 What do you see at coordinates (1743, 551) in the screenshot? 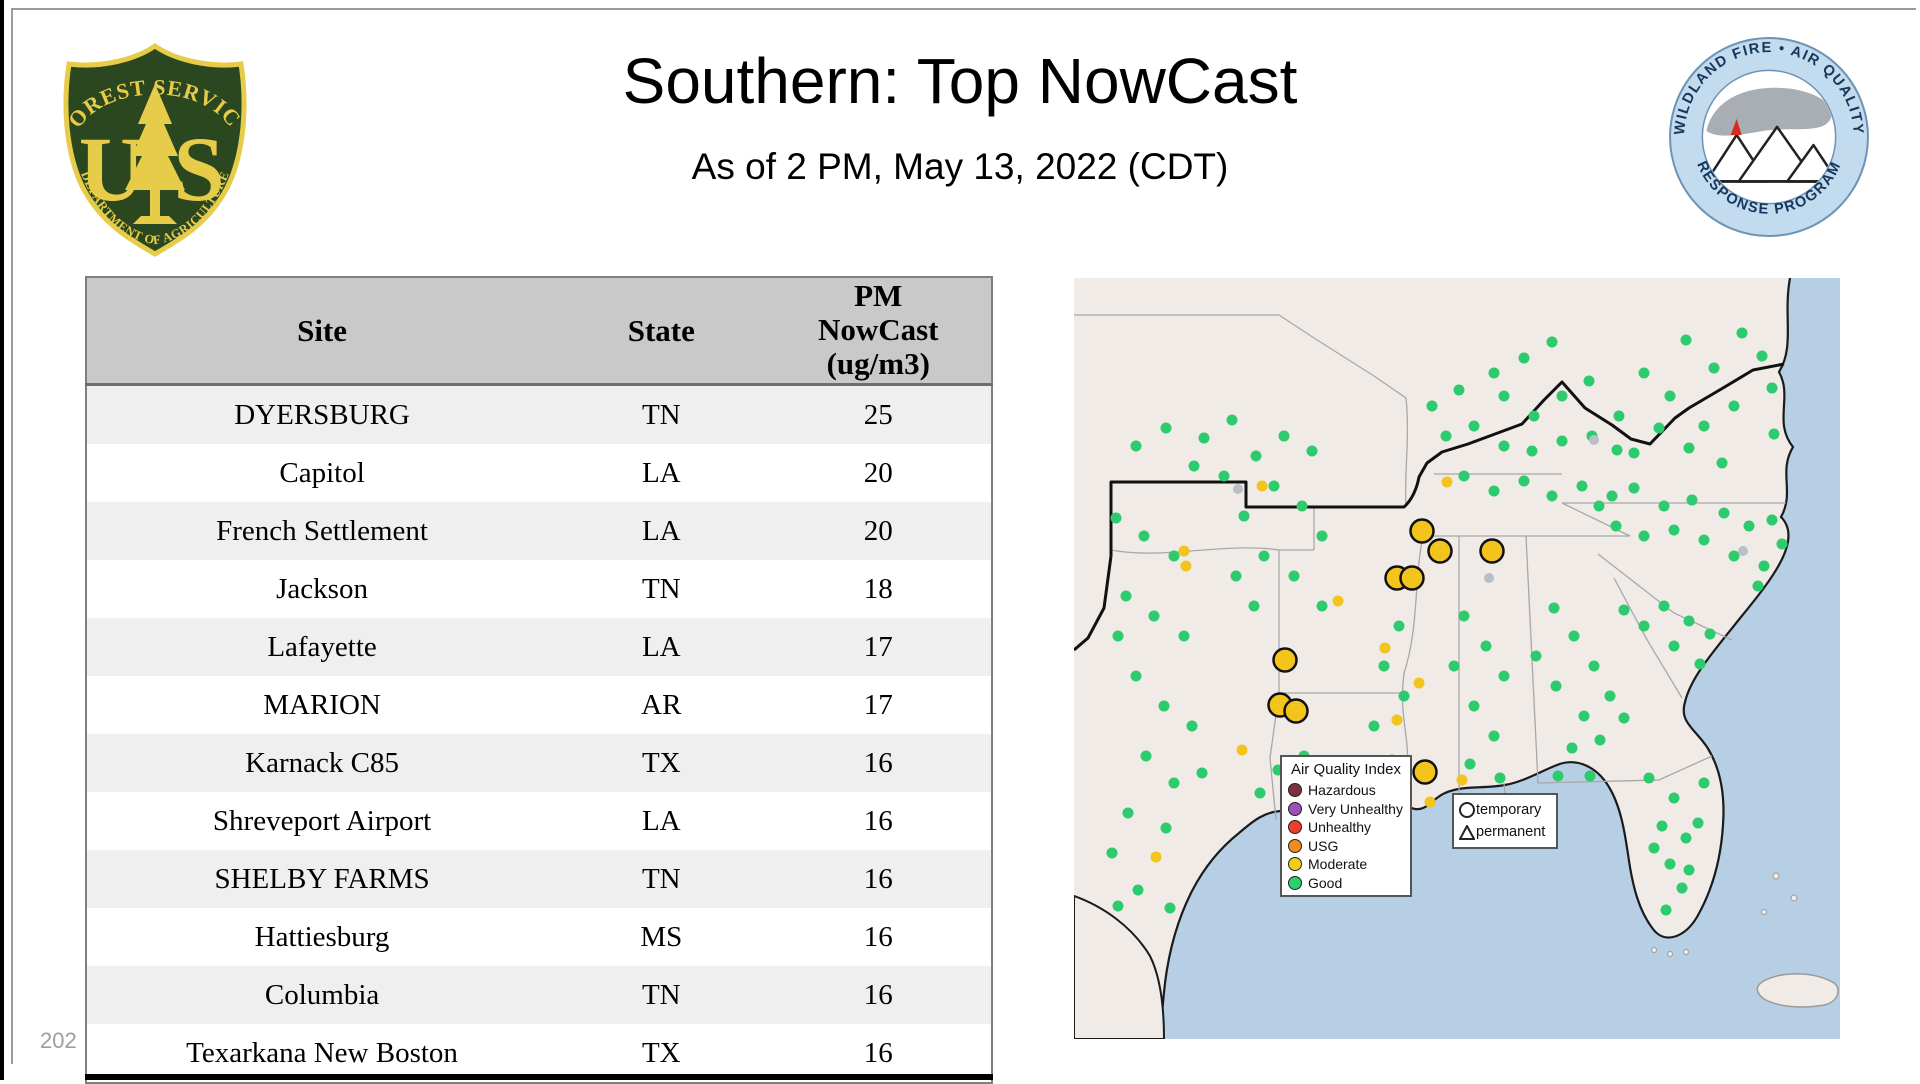
I see `inactive-site-marker` at bounding box center [1743, 551].